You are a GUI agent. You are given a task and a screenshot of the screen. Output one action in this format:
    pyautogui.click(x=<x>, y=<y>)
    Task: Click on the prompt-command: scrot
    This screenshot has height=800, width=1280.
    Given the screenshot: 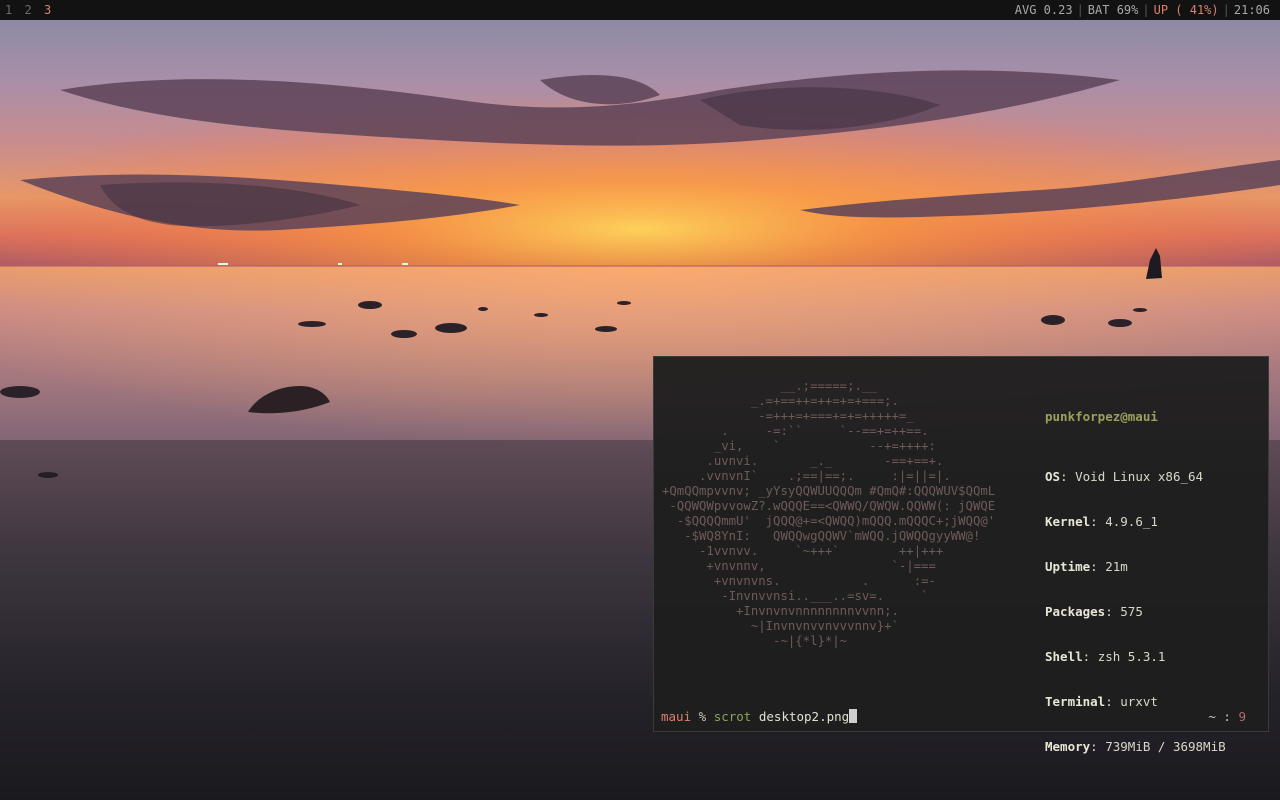 What is the action you would take?
    pyautogui.click(x=732, y=716)
    